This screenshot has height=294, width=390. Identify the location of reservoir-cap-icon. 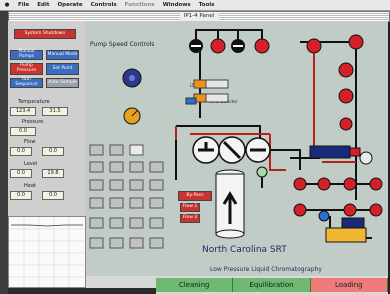
(355, 152).